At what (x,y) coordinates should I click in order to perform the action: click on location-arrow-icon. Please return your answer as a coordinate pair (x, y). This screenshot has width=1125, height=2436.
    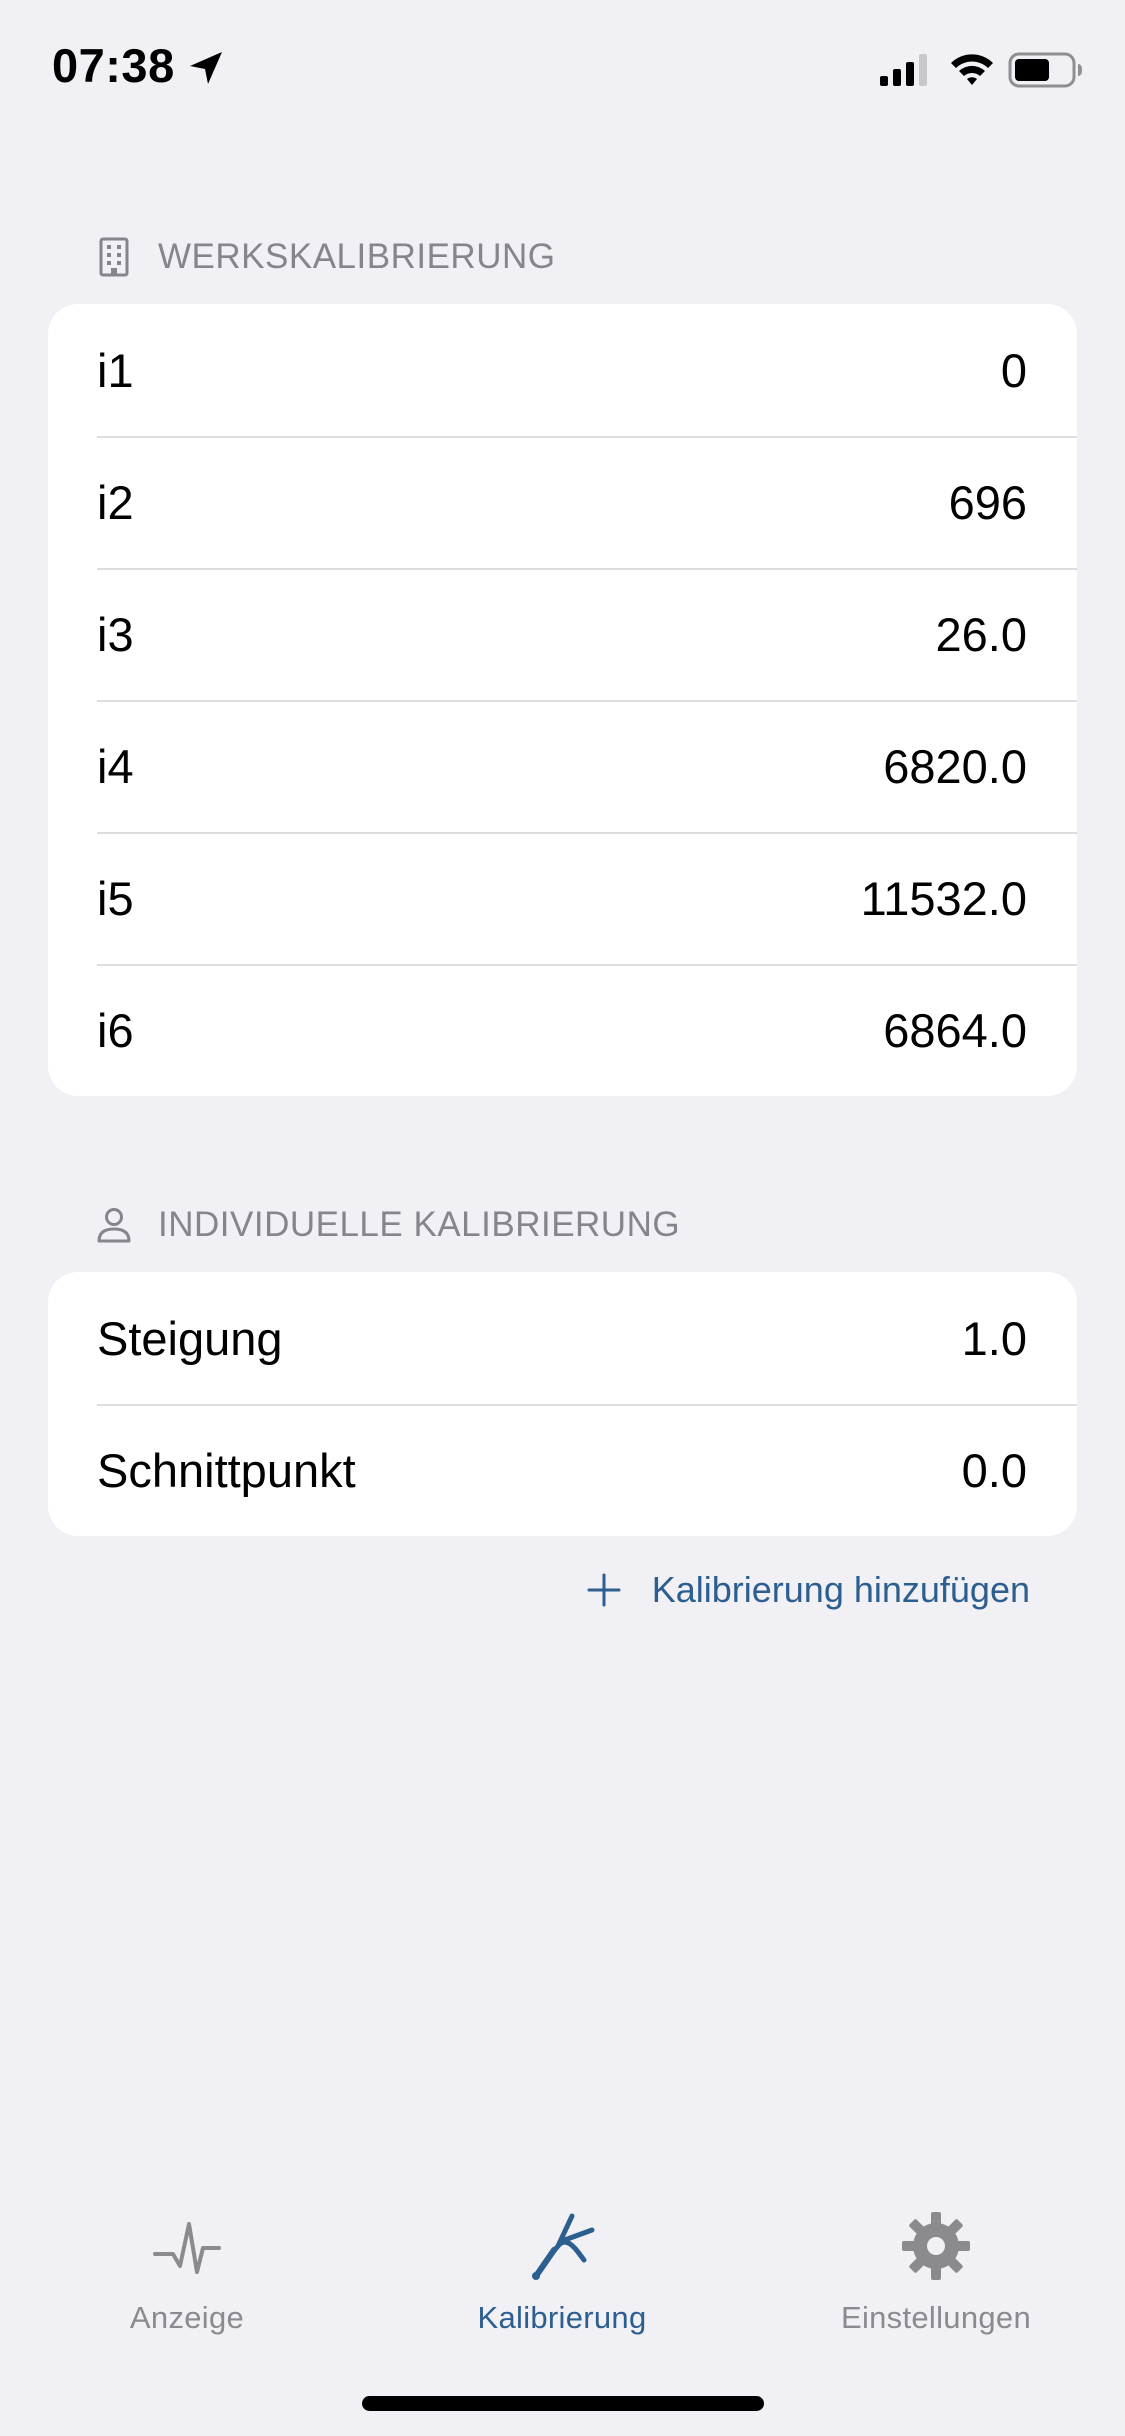
    Looking at the image, I should click on (206, 68).